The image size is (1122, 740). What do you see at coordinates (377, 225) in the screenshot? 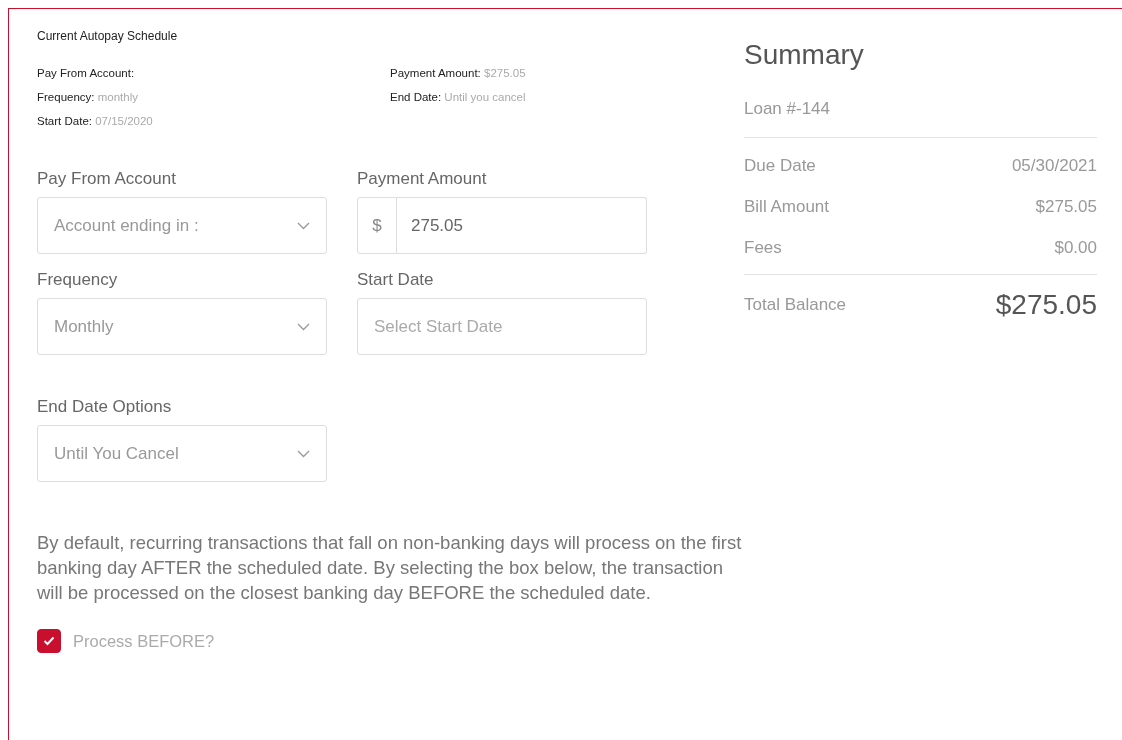
I see `currency-prefix: $` at bounding box center [377, 225].